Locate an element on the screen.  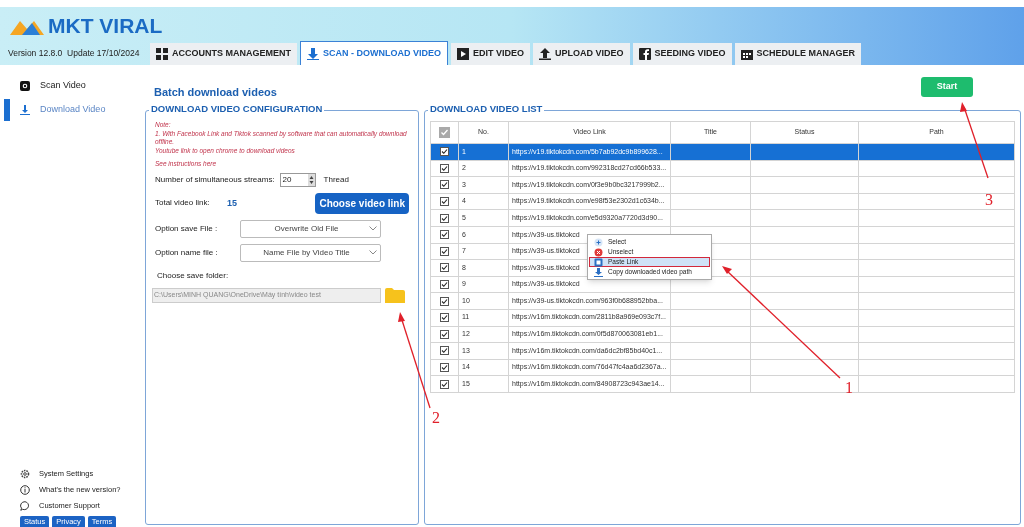
gear-icon is located at coordinates (25, 473).